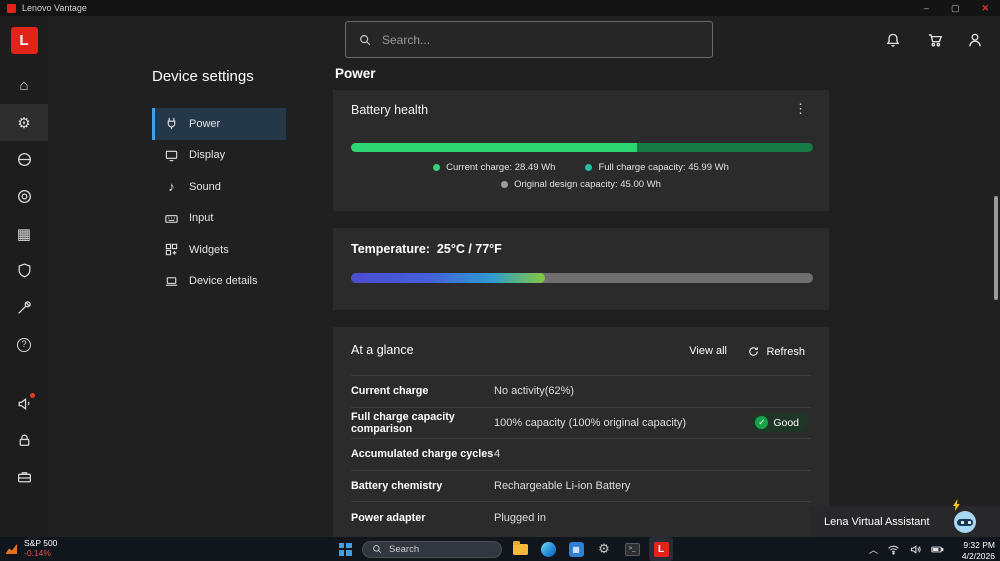 This screenshot has height=561, width=1000. I want to click on windows-logo-icon, so click(345, 549).